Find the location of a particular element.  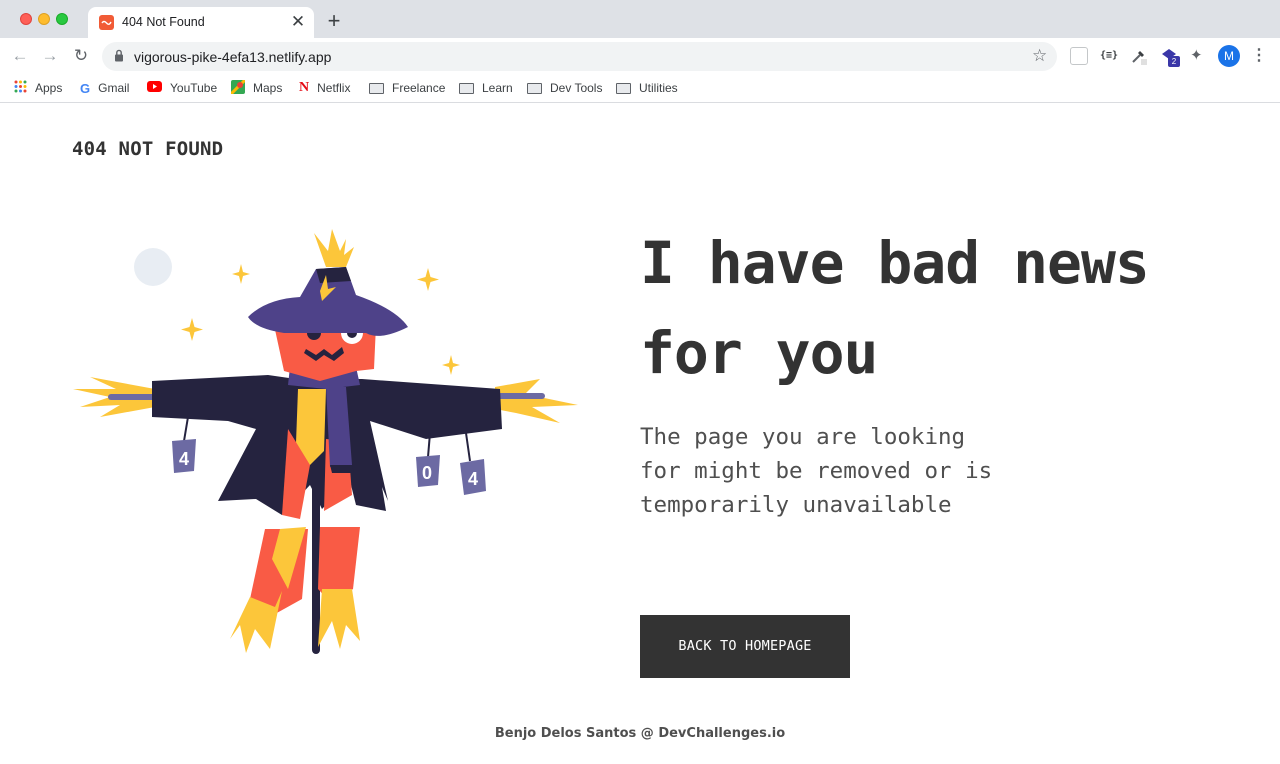

new-tab-button: + is located at coordinates (334, 21).